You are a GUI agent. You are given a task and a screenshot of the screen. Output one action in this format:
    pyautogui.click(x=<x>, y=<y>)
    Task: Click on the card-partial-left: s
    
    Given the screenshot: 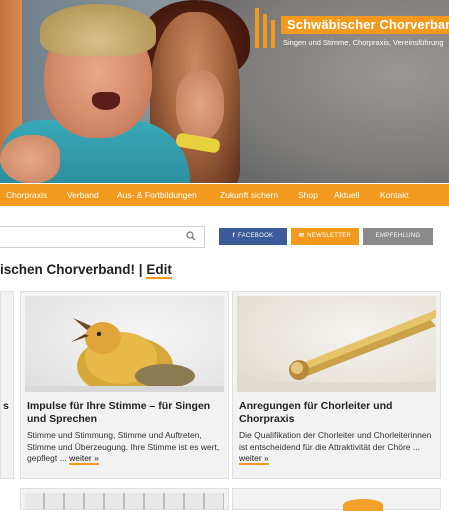 What is the action you would take?
    pyautogui.click(x=7, y=385)
    